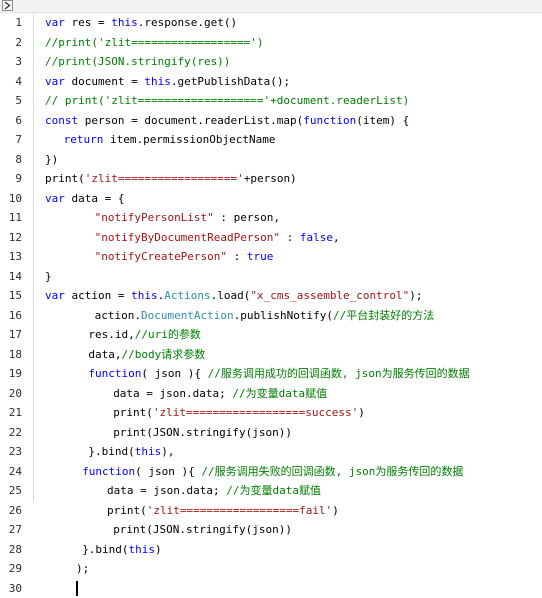 This screenshot has width=542, height=598. I want to click on code-line: 26print('zlit==================fail'), so click(271, 511).